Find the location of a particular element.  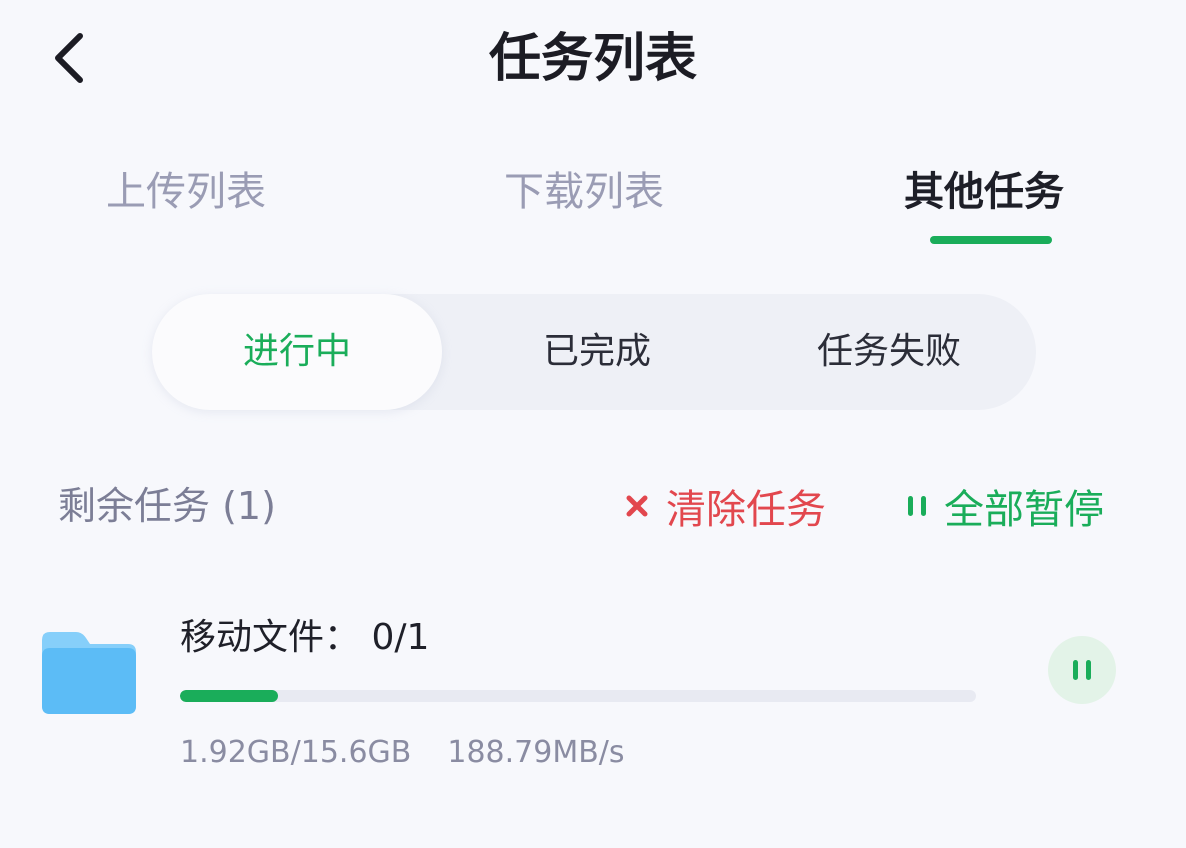

task-name: 移动文件： 0/1 is located at coordinates (305, 637).